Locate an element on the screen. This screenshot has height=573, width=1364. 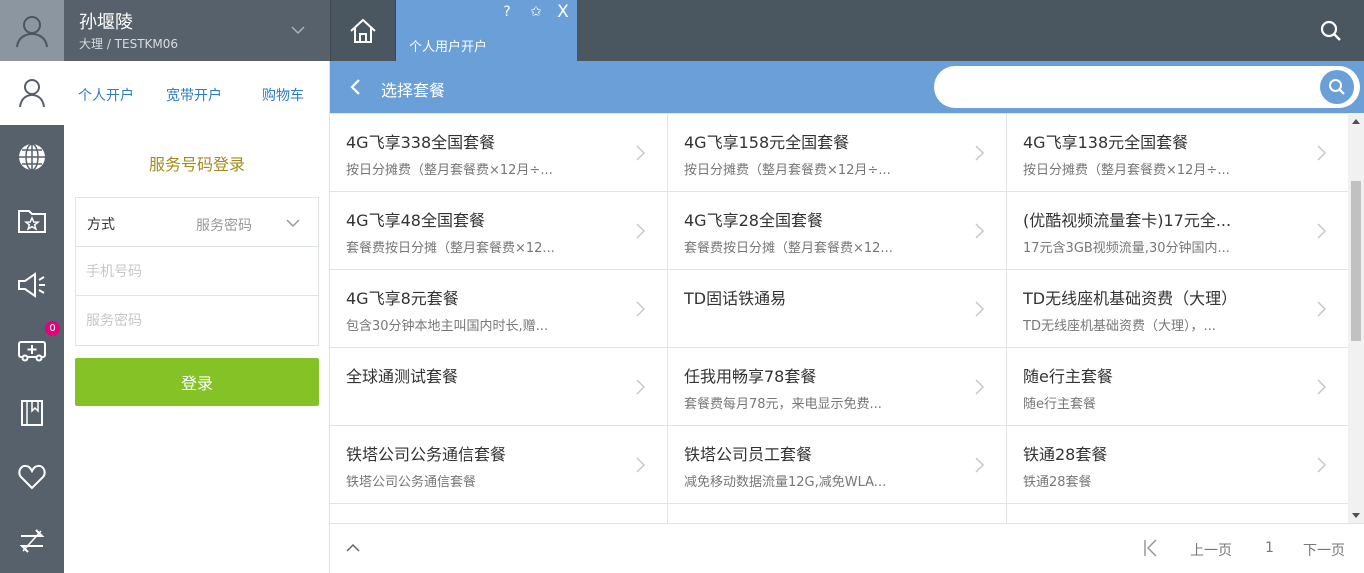
scroll-thumb is located at coordinates (1356, 261).